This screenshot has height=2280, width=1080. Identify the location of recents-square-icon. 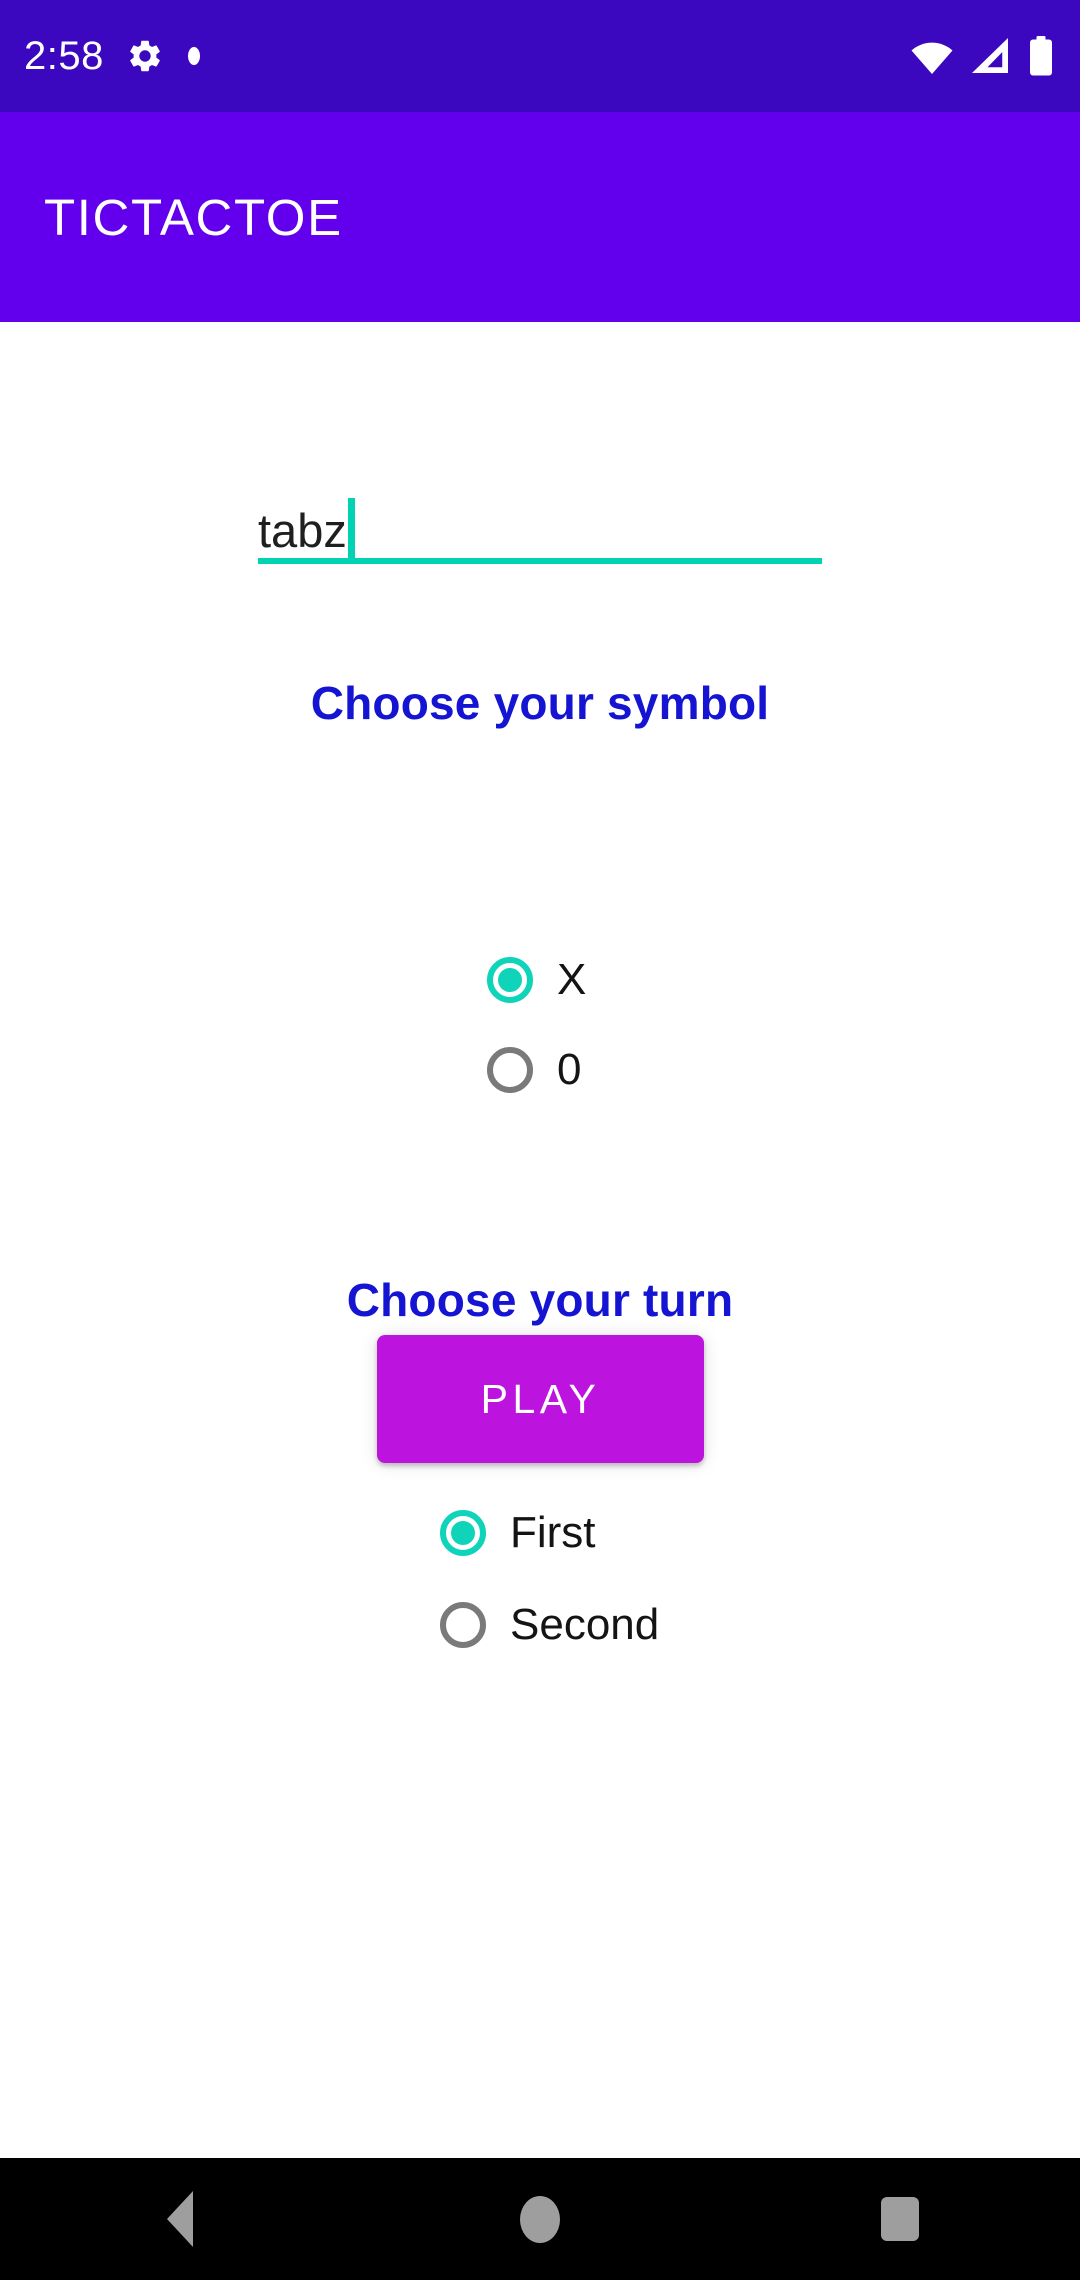
(899, 2219).